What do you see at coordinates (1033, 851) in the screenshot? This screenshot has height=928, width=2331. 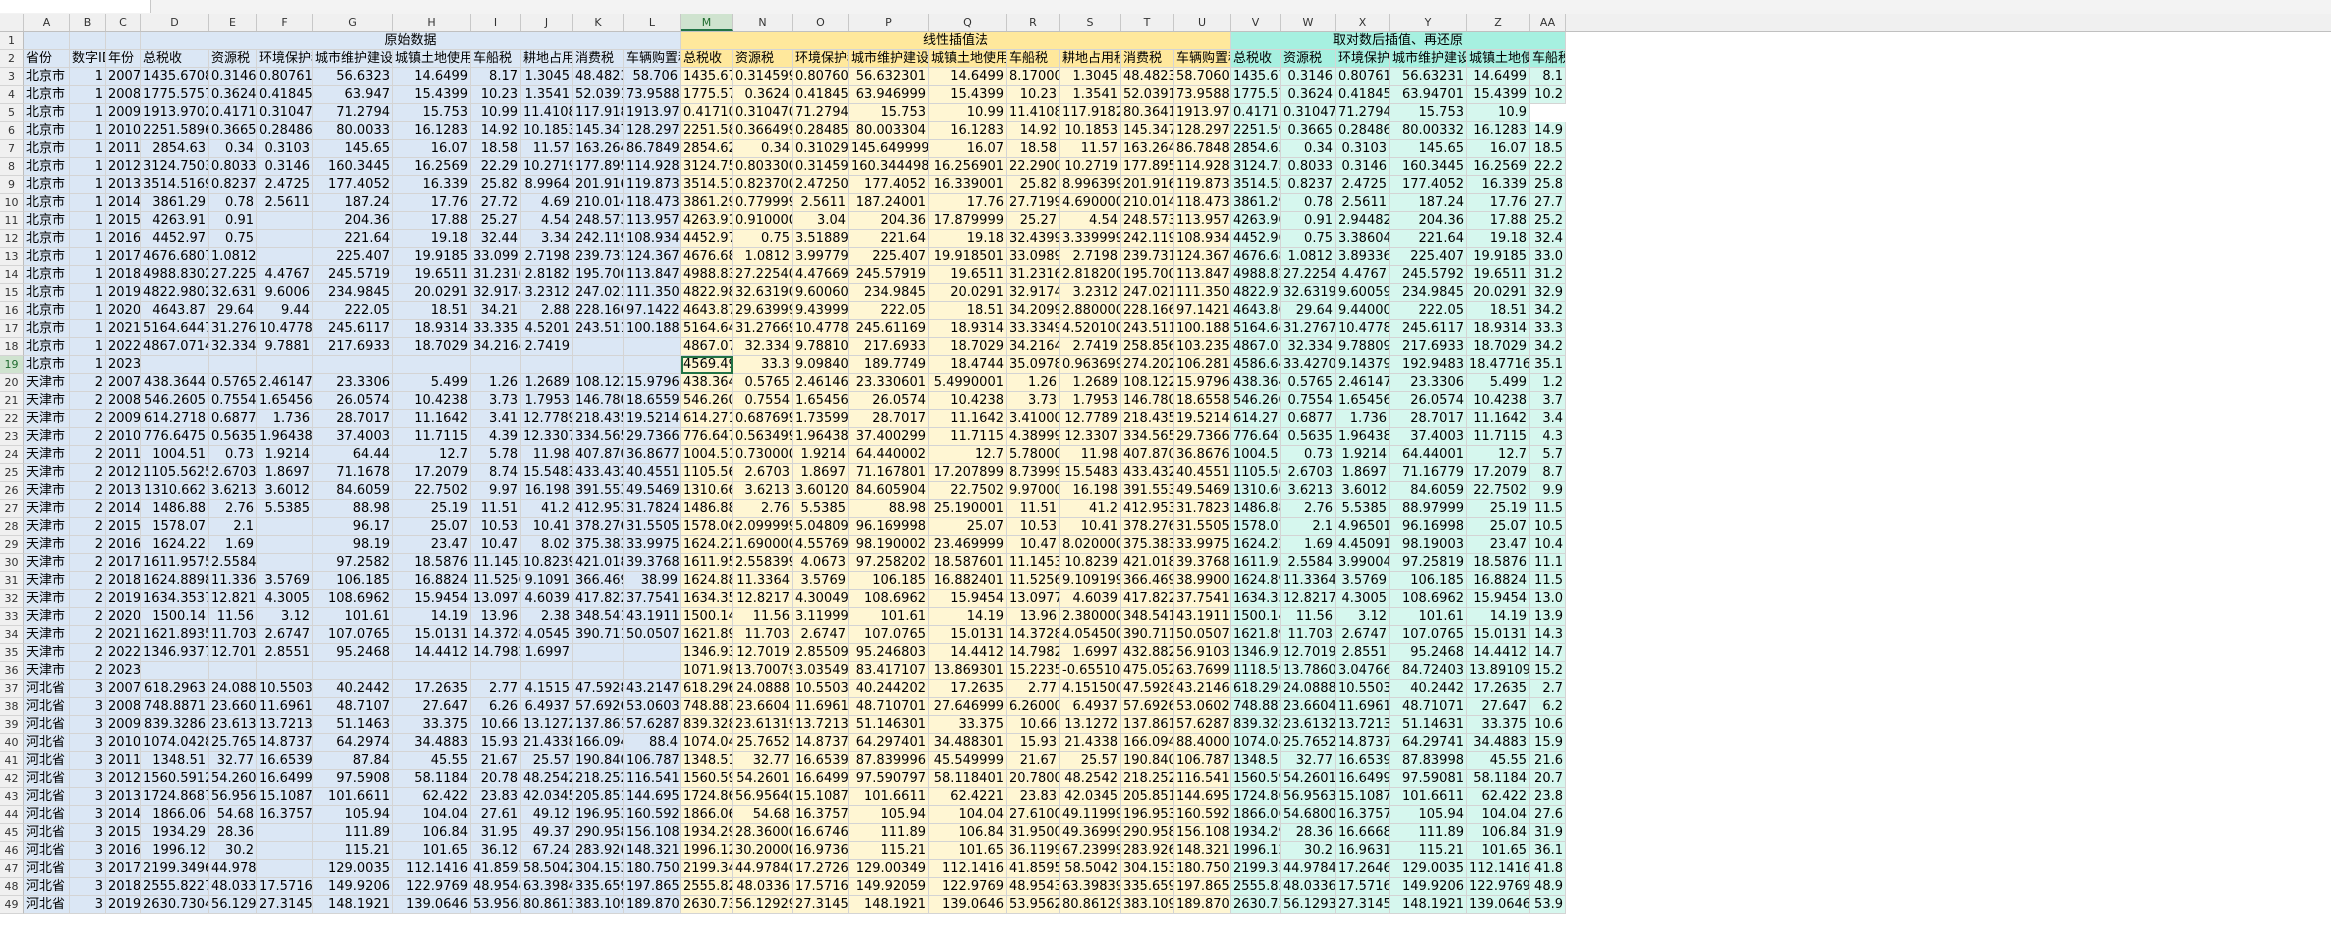 I see `data-cell: 36.119999` at bounding box center [1033, 851].